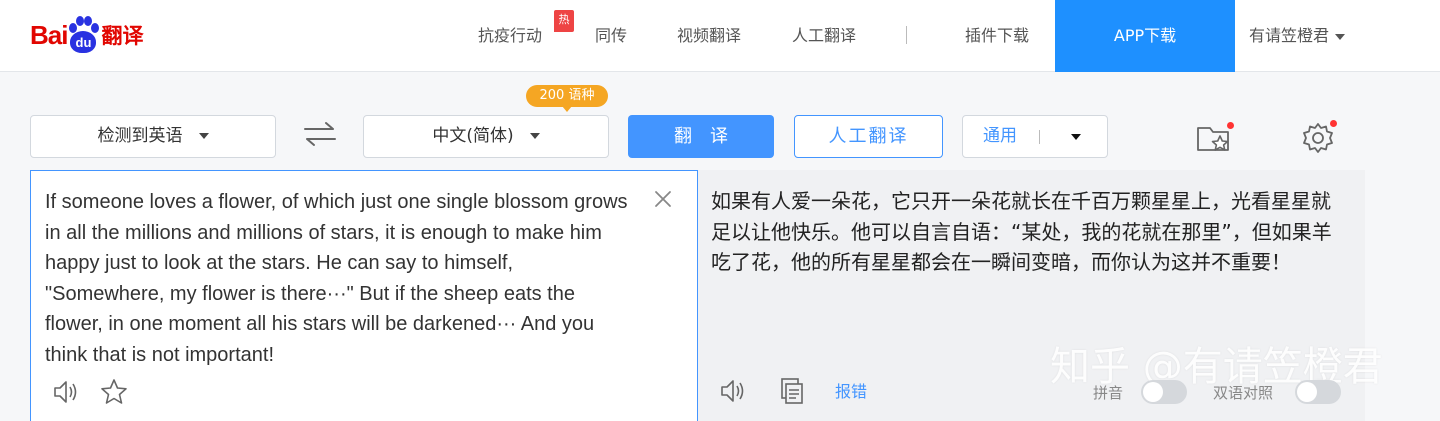 This screenshot has width=1440, height=421. I want to click on swap-languages-icon, so click(320, 134).